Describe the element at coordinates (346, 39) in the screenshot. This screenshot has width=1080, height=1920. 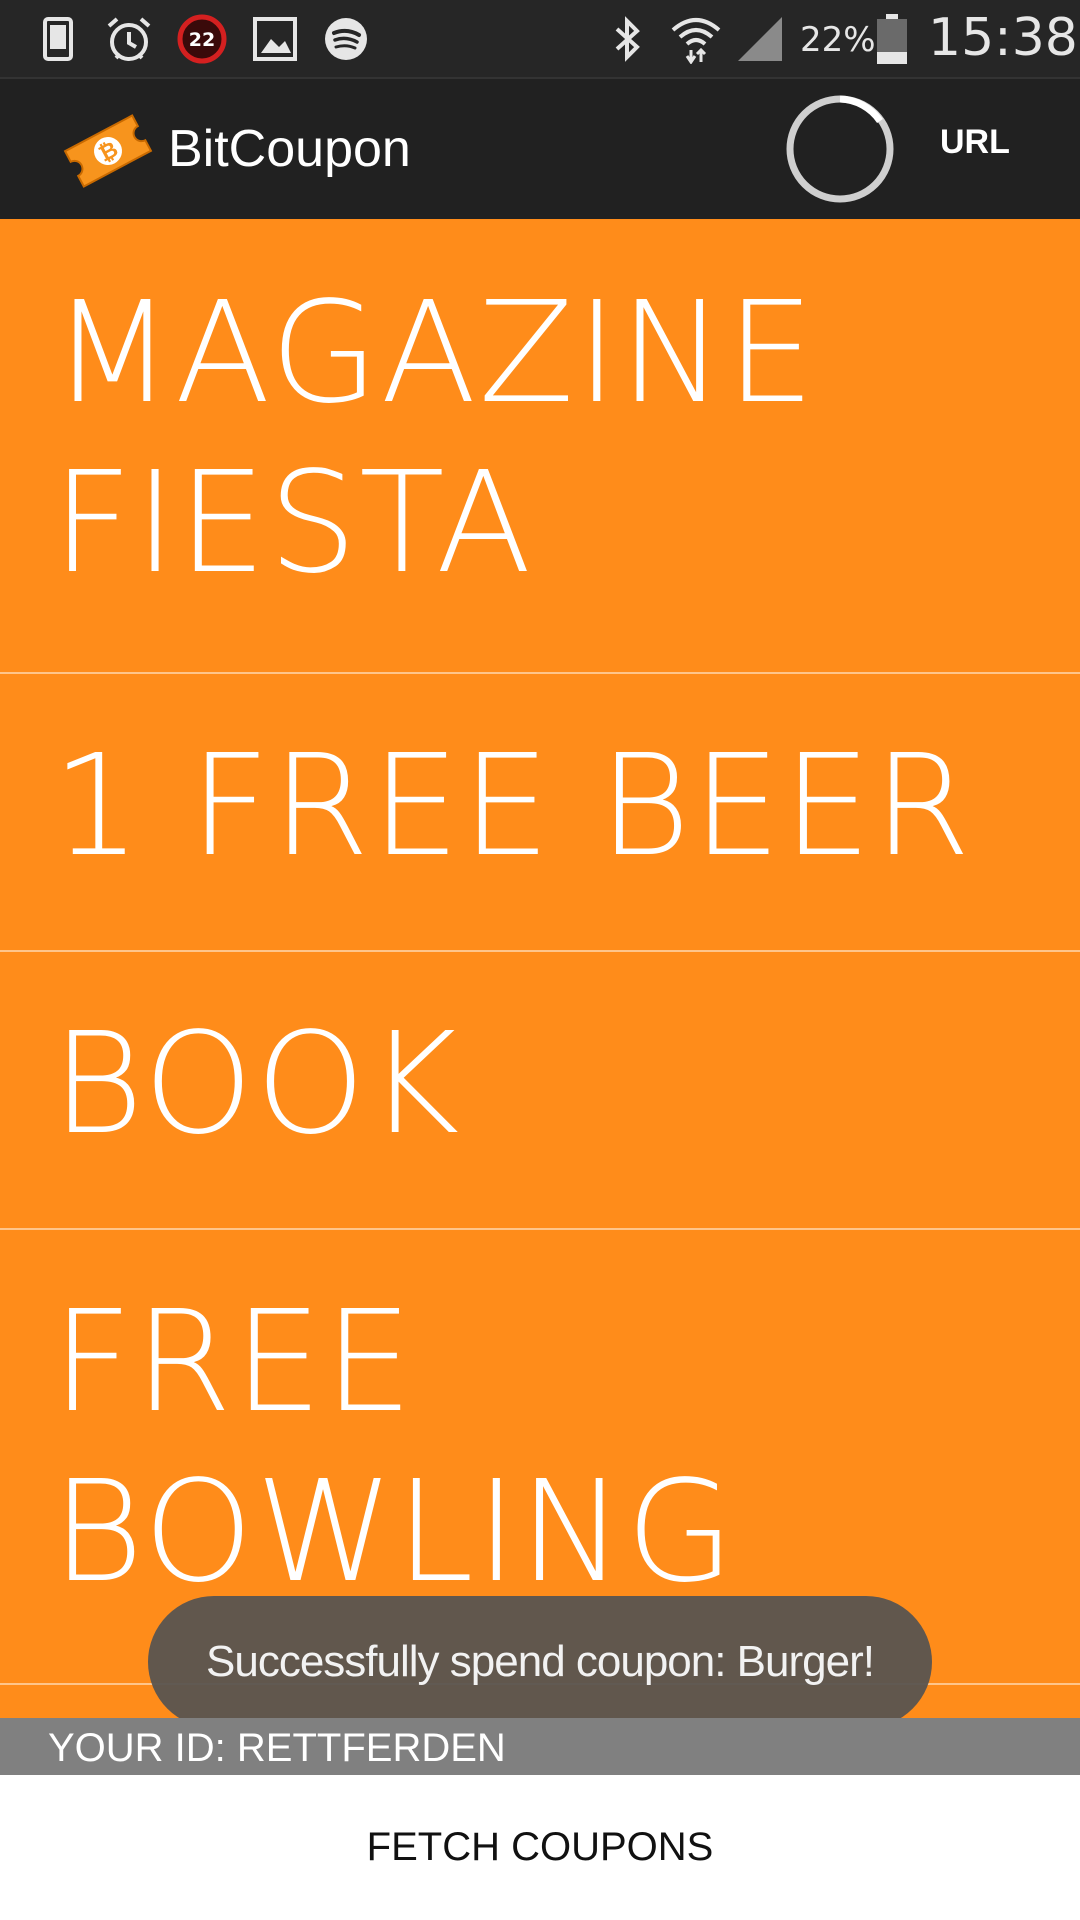
I see `spotify-icon` at that location.